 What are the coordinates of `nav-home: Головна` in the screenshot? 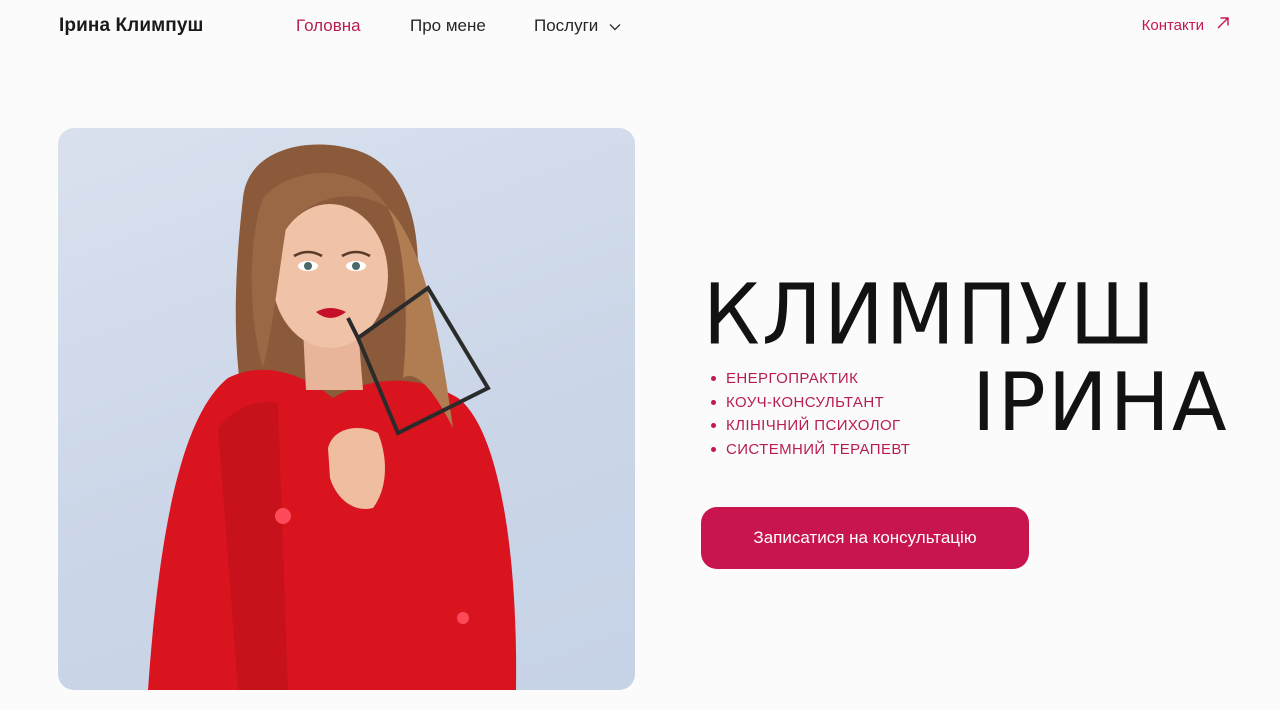 It's located at (328, 26).